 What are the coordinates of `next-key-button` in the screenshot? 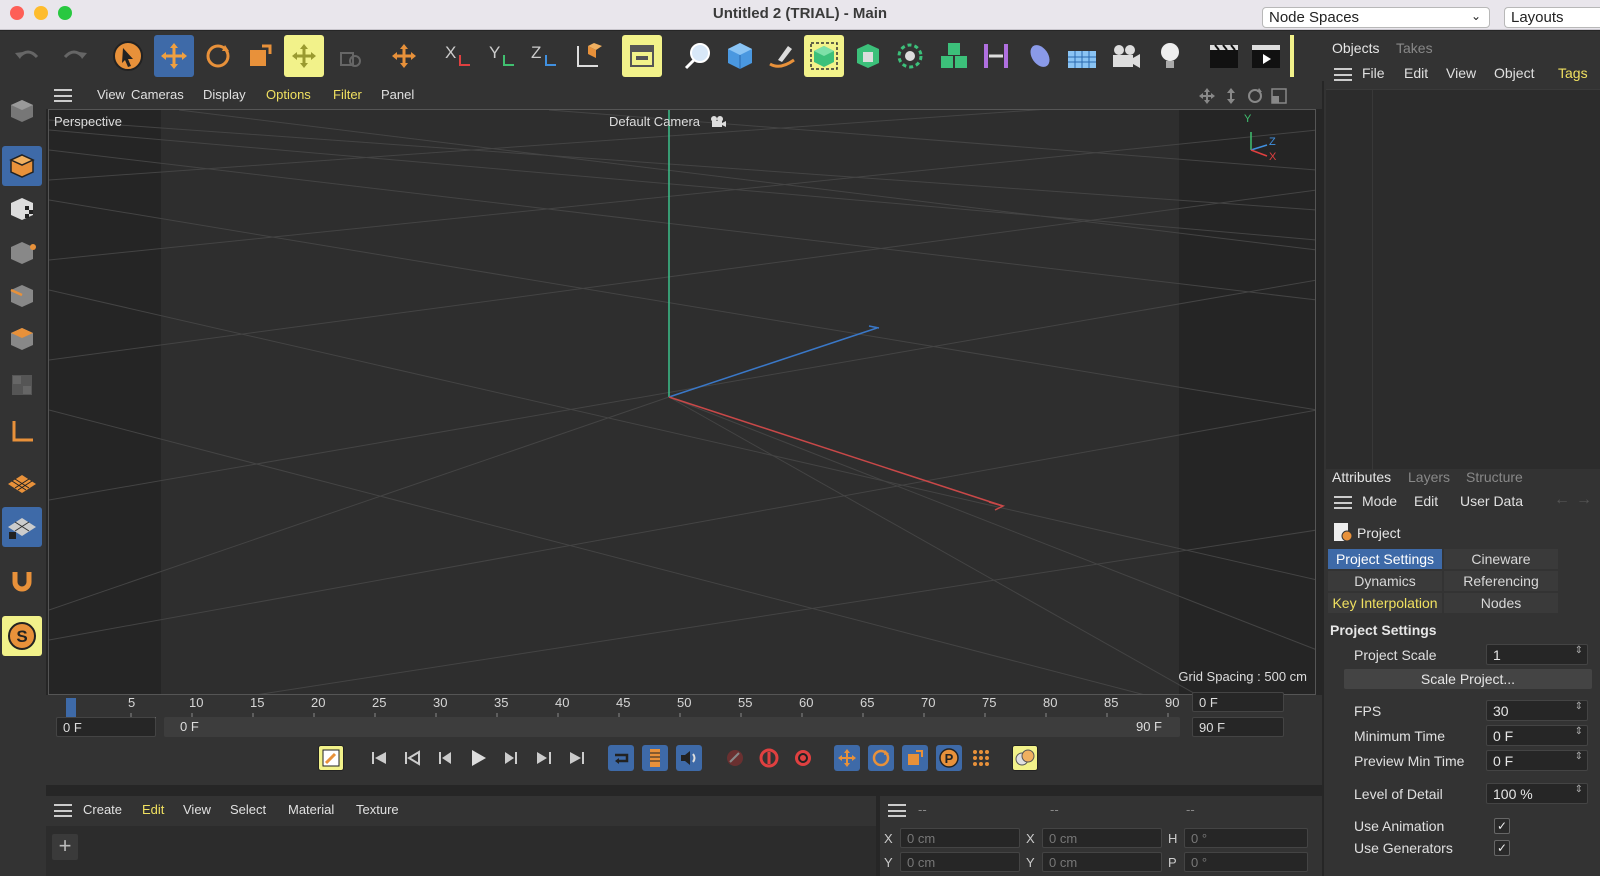 It's located at (544, 758).